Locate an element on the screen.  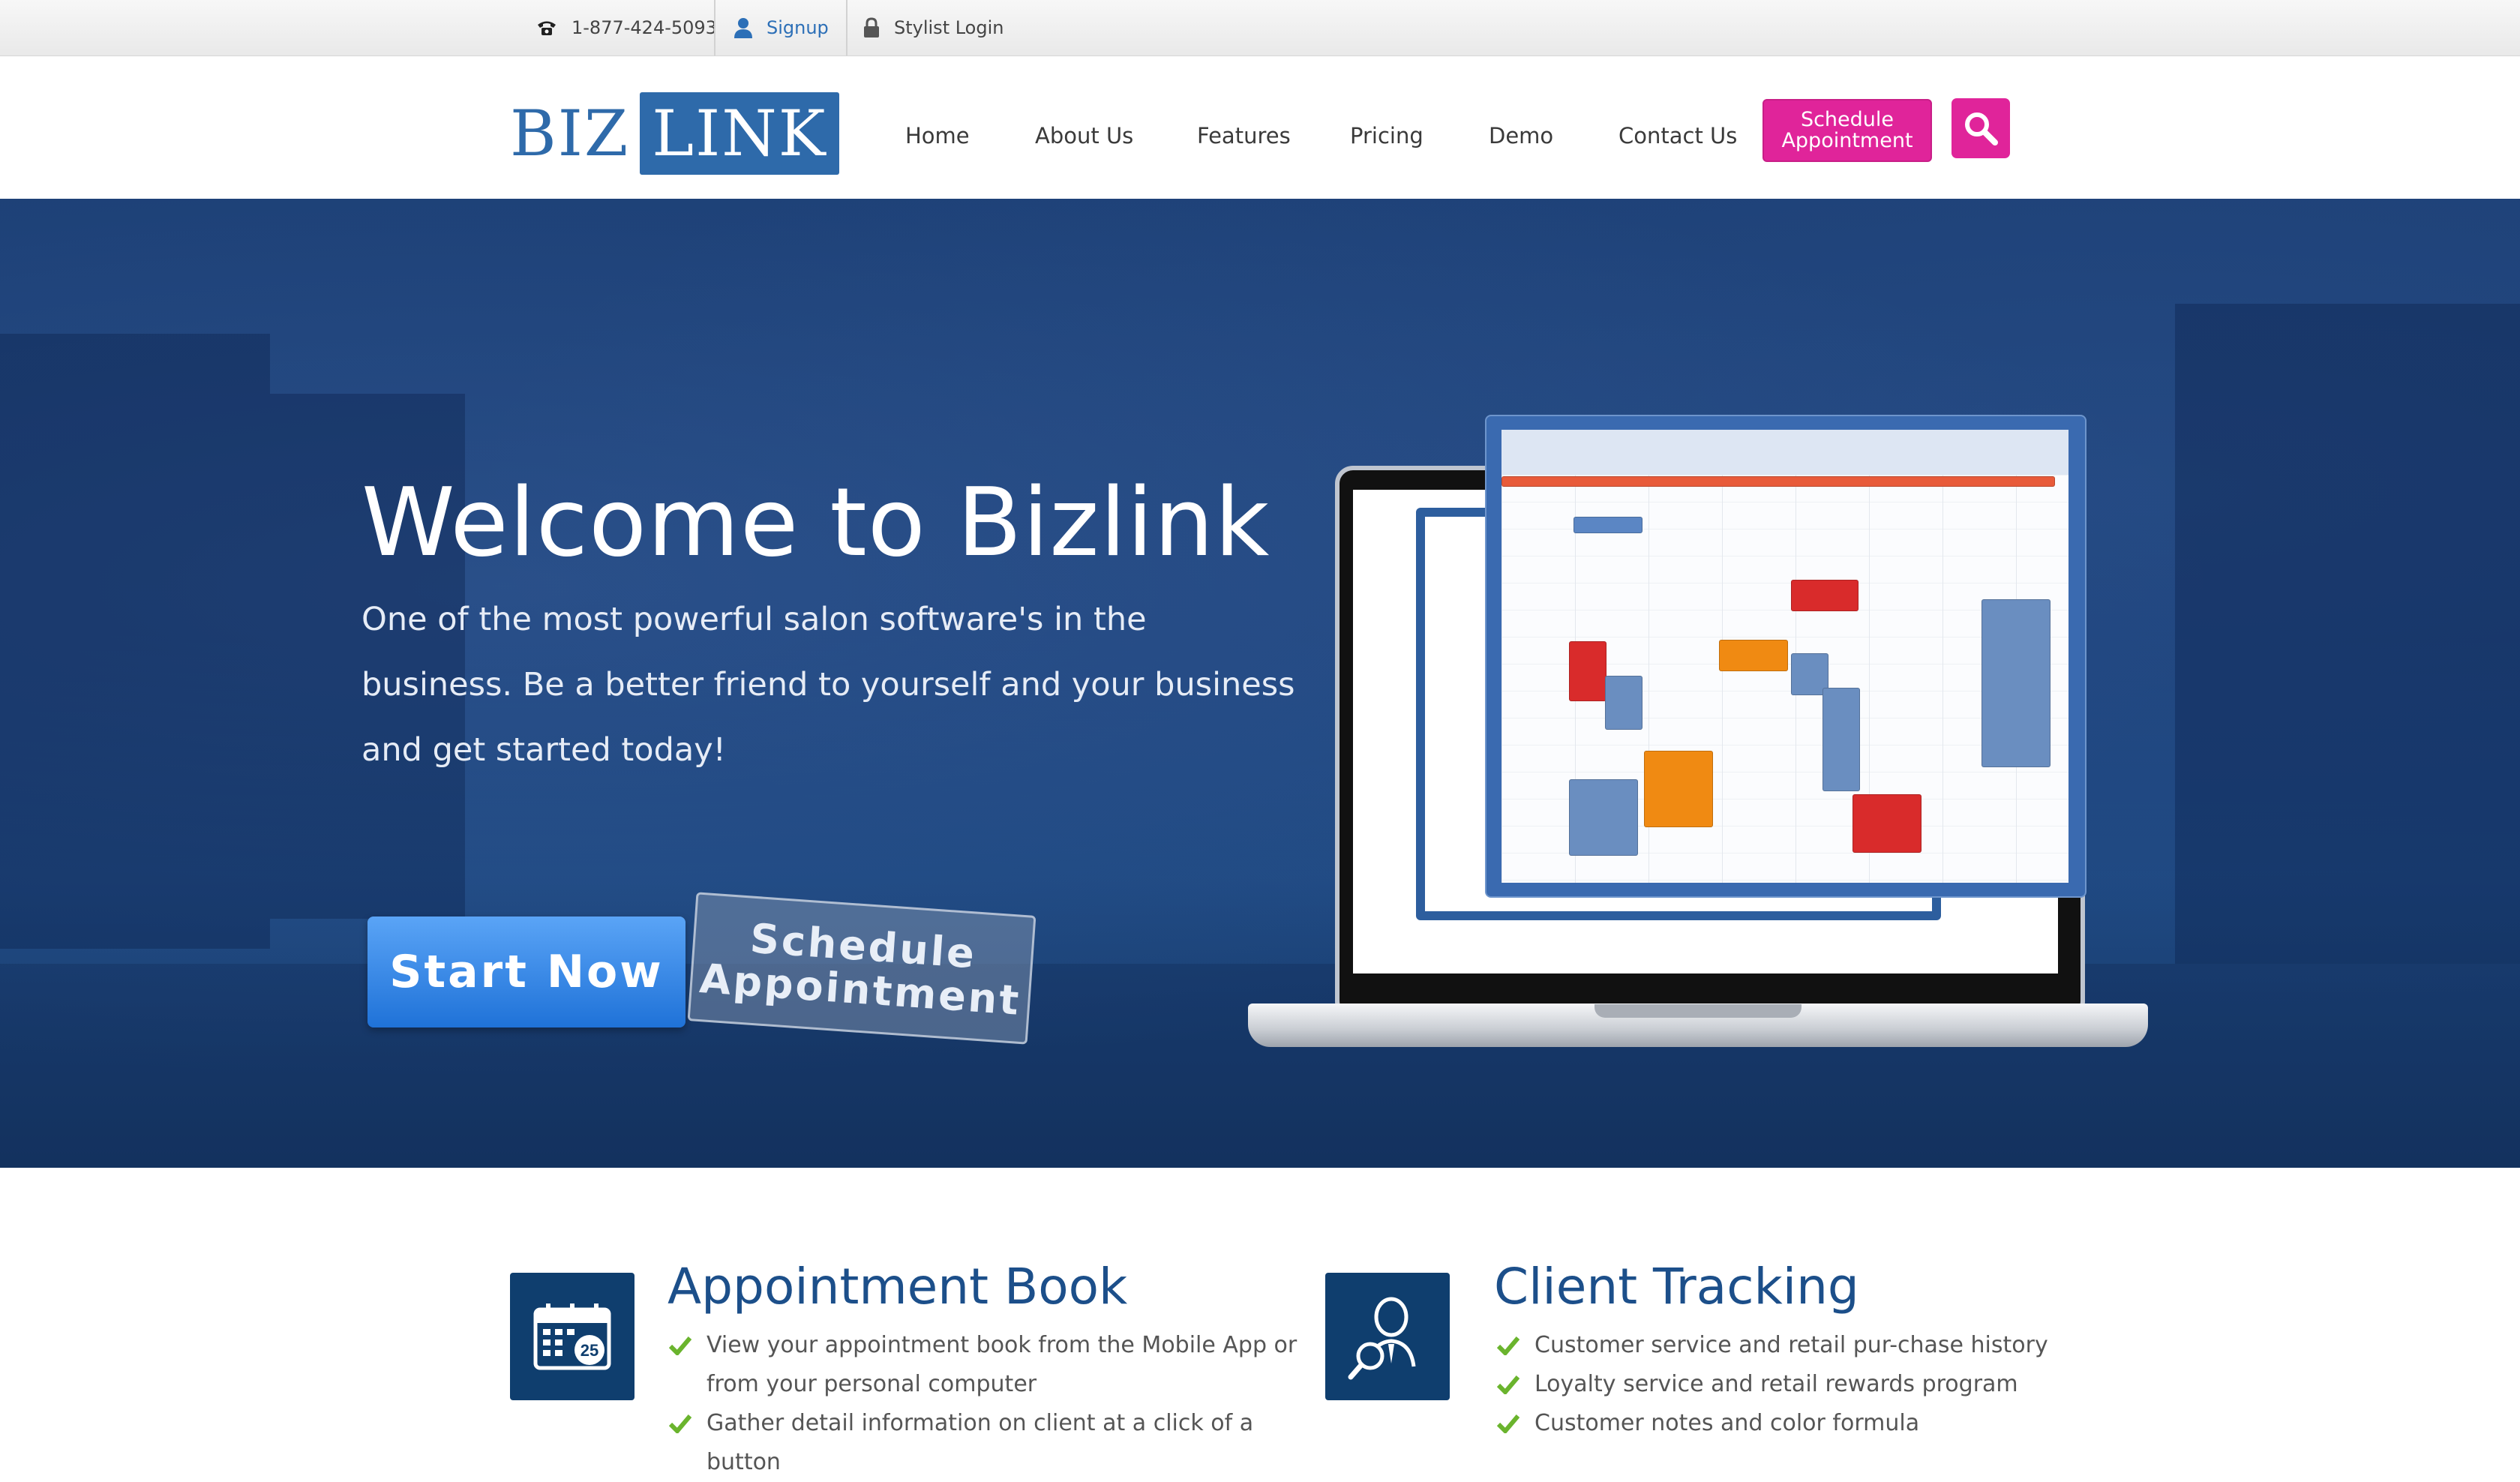
logo-link-text: LINK is located at coordinates (739, 133).